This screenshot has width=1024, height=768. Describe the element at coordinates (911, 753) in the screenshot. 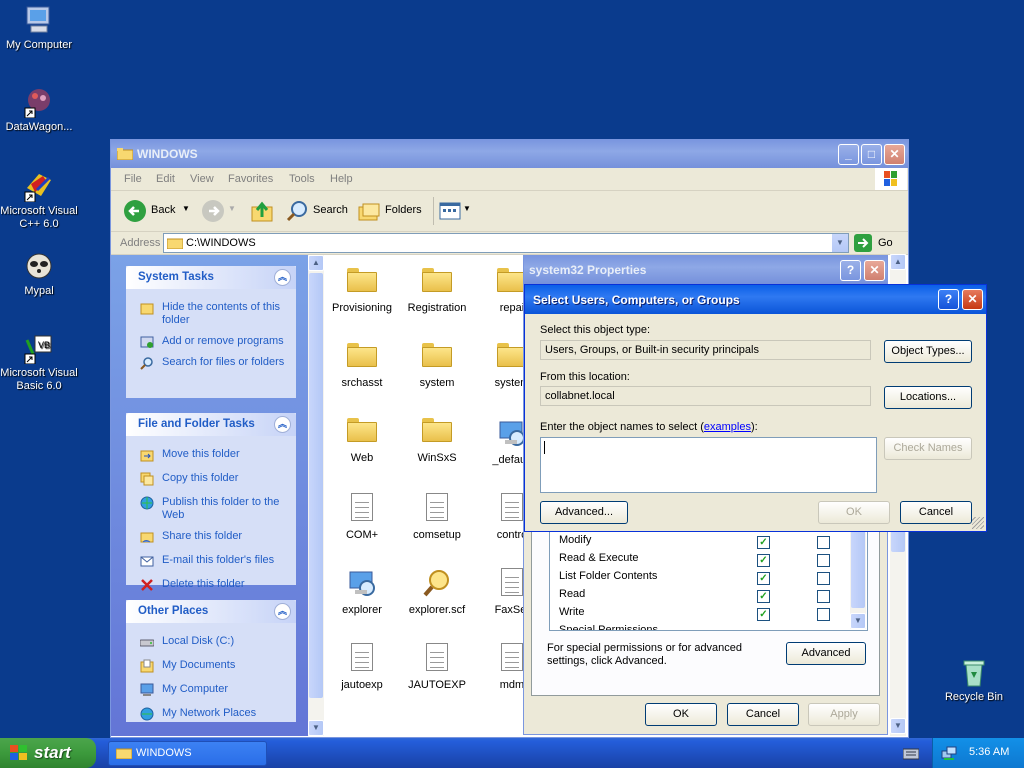

I see `keyboard-icon` at that location.